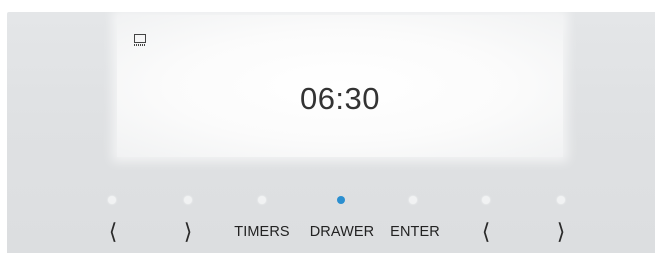  I want to click on oven-display-icon, so click(140, 39).